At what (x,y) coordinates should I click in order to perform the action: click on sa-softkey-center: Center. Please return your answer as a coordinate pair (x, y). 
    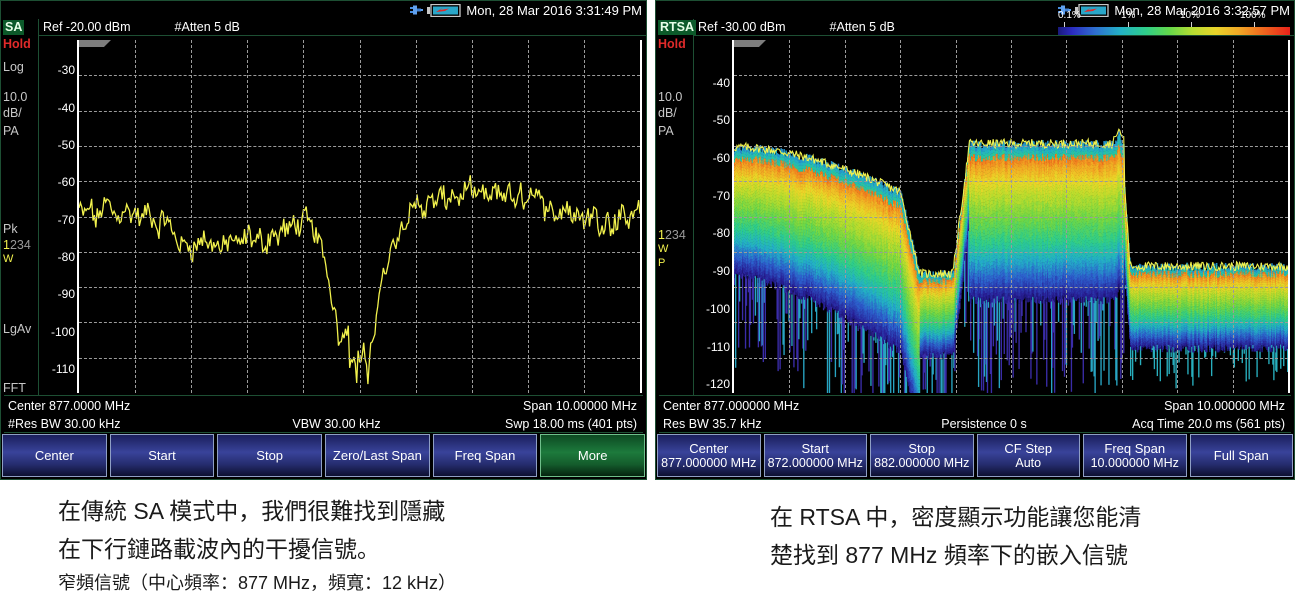
    Looking at the image, I should click on (54, 455).